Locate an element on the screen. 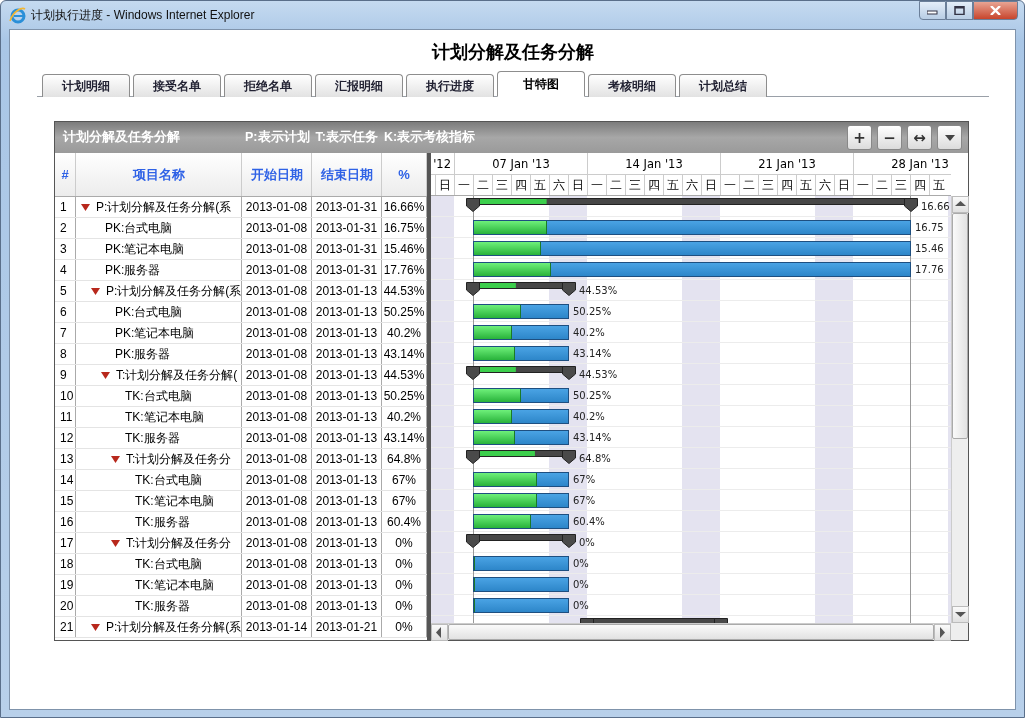  scroll-down-button is located at coordinates (960, 614).